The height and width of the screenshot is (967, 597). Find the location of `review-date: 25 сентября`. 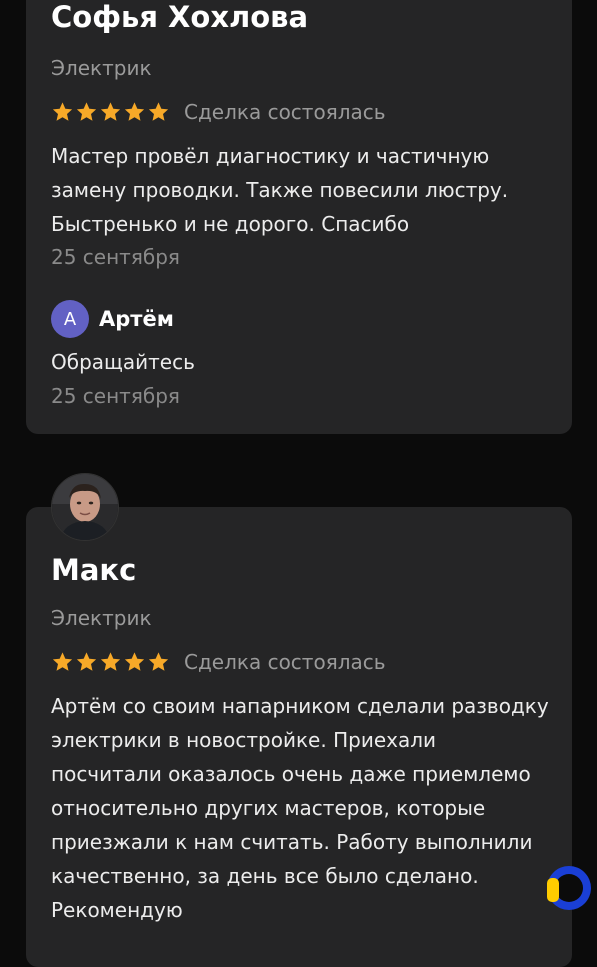

review-date: 25 сентября is located at coordinates (115, 257).